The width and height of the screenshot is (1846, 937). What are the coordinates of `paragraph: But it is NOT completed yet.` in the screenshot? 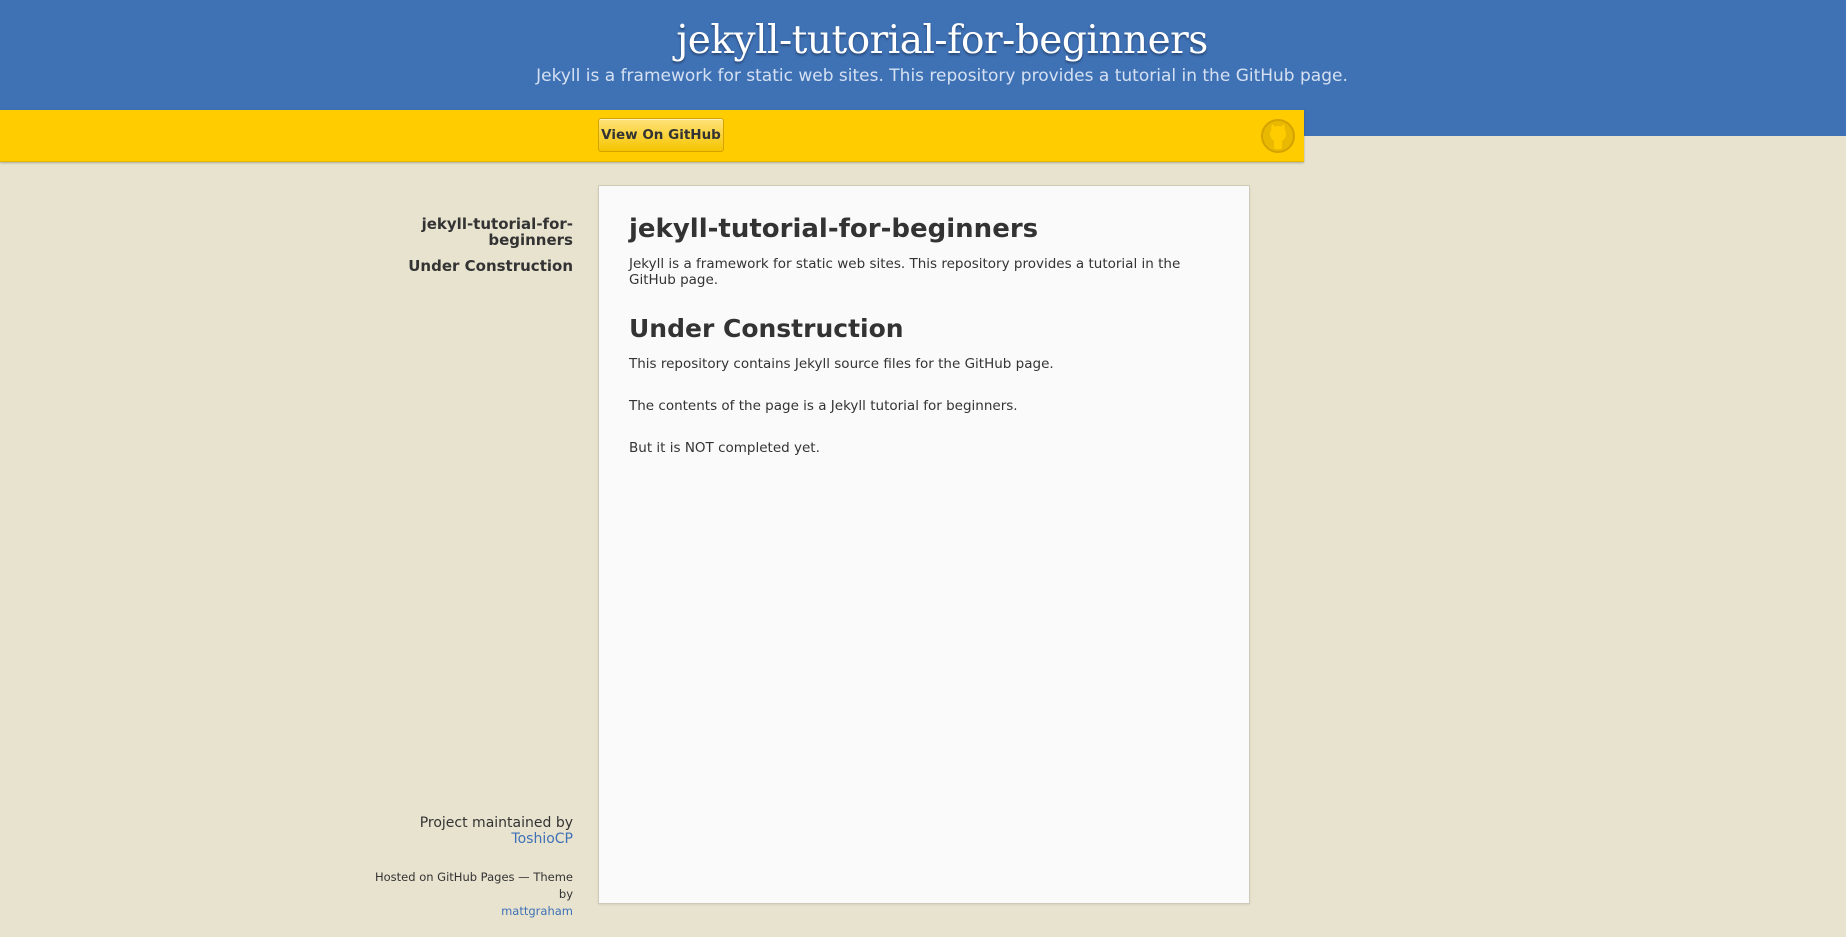 It's located at (724, 448).